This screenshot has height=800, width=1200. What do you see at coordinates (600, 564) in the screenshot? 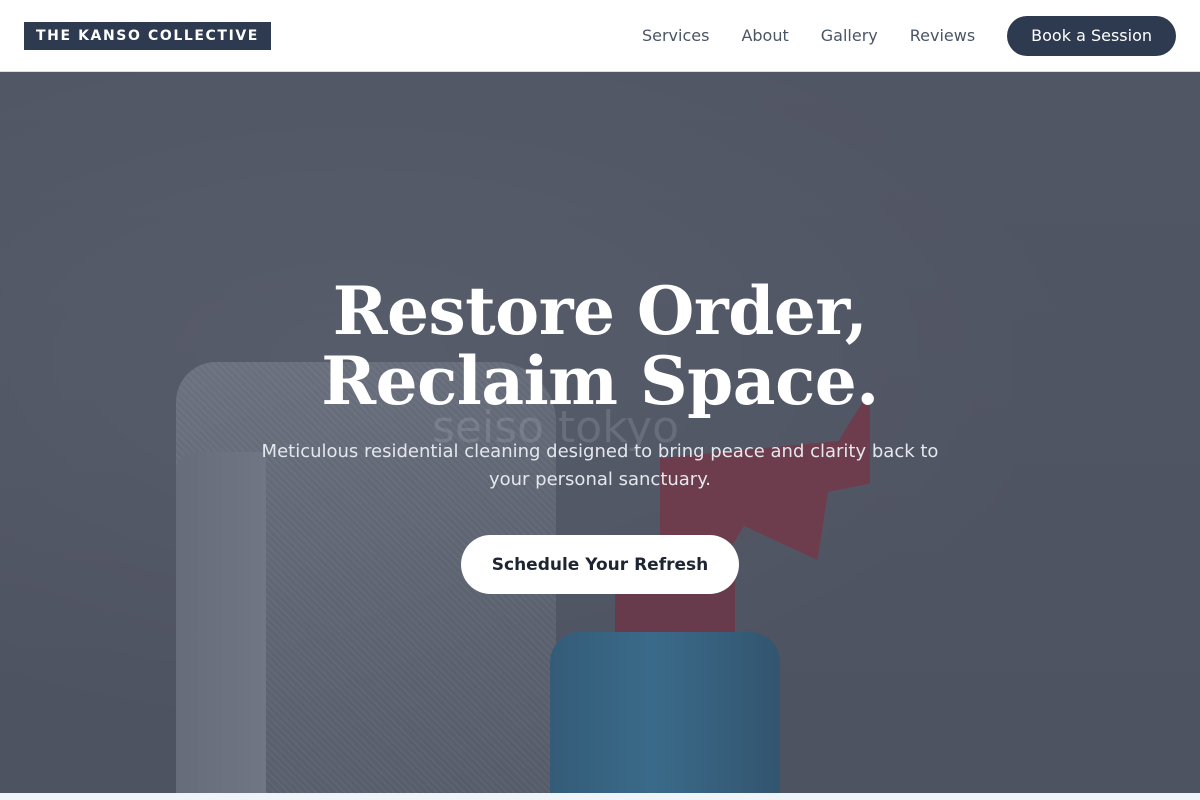
I see `schedule-refresh-button: Schedule Your Refresh` at bounding box center [600, 564].